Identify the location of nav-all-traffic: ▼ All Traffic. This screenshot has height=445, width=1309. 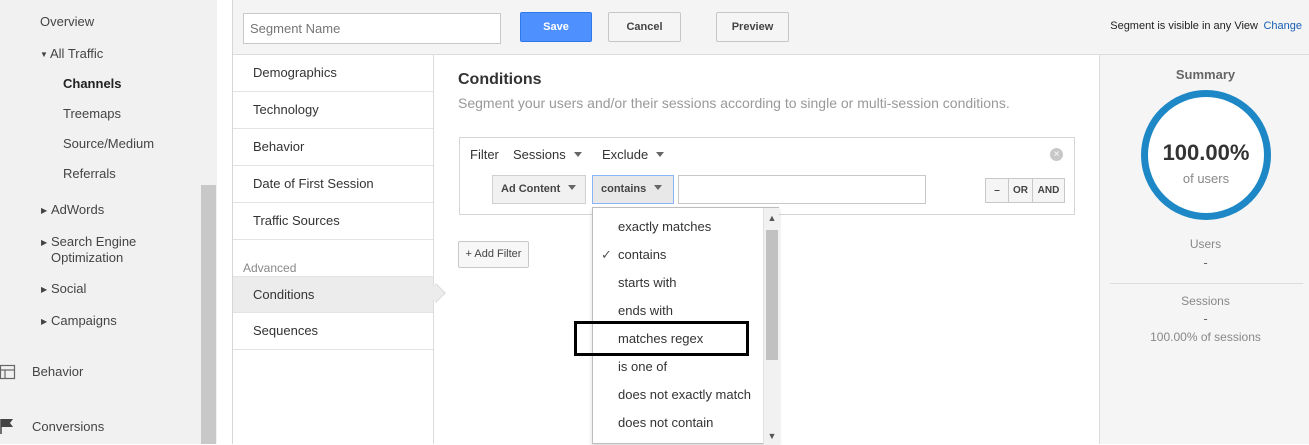
(71, 53).